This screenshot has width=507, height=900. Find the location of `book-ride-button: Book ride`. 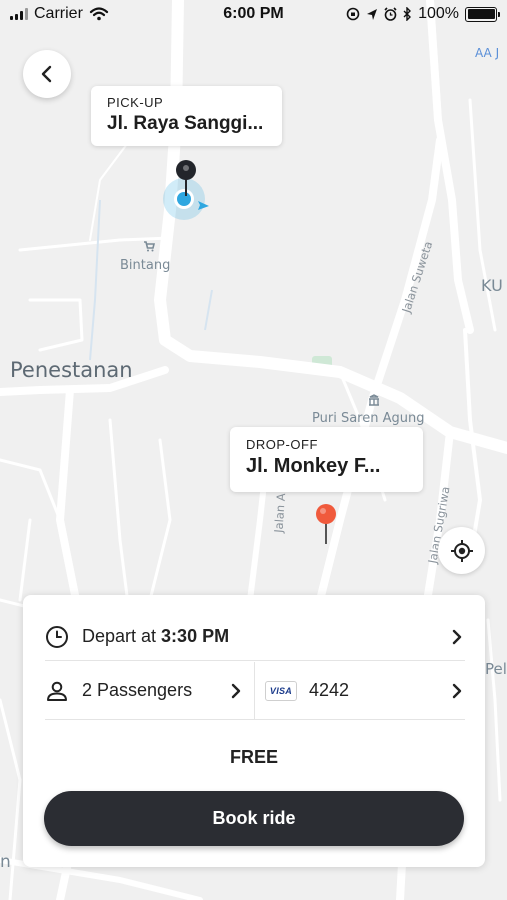

book-ride-button: Book ride is located at coordinates (254, 818).